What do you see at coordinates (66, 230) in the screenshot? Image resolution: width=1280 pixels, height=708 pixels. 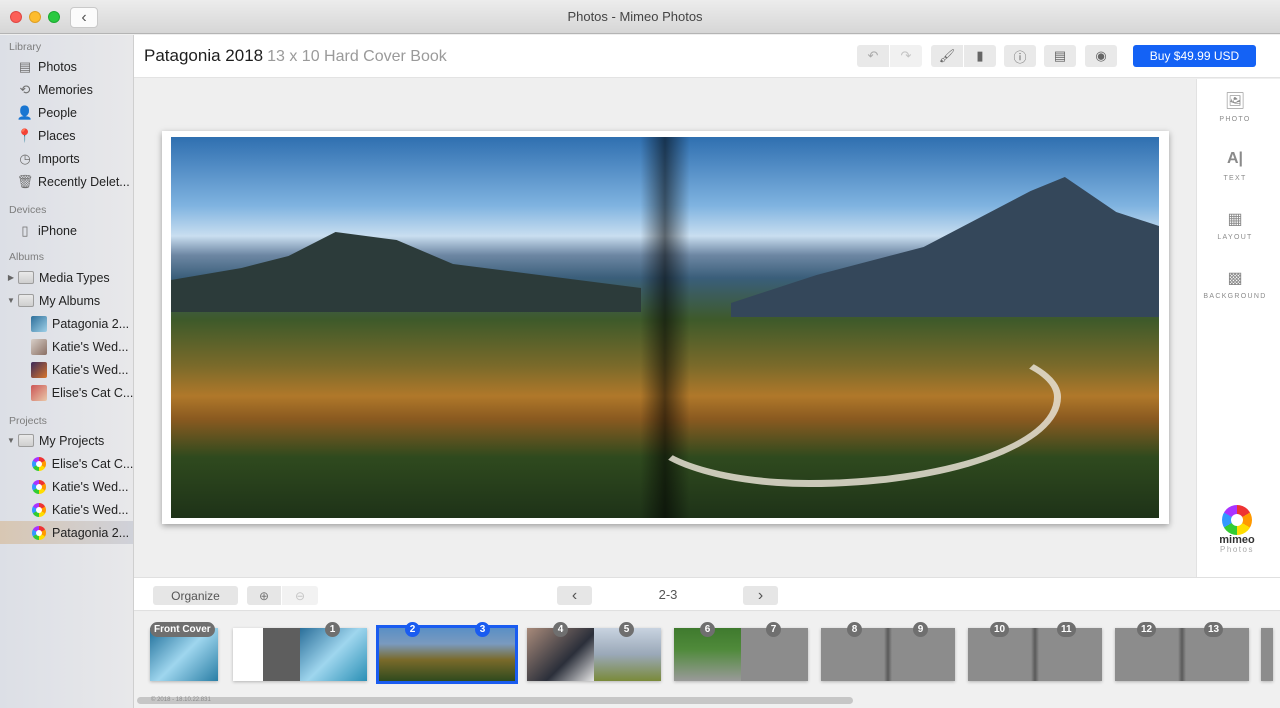 I see `sidebar-item-iphone: ▯ iPhone` at bounding box center [66, 230].